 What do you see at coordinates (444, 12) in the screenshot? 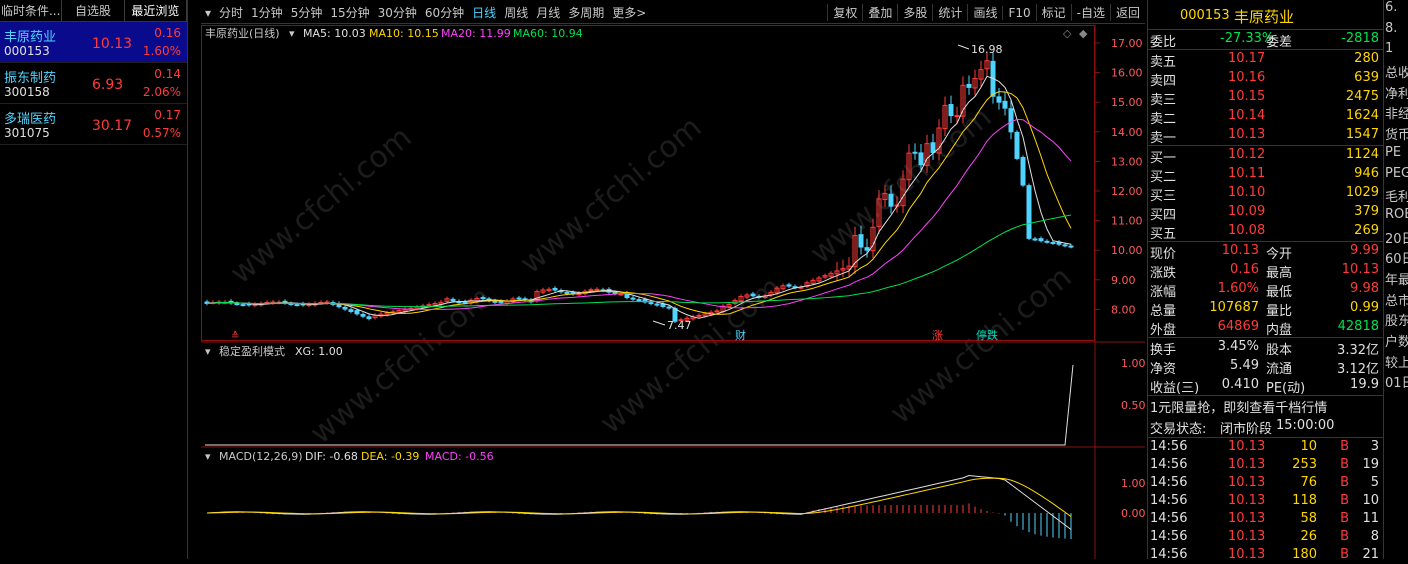
I see `period-60min: 60分钟` at bounding box center [444, 12].